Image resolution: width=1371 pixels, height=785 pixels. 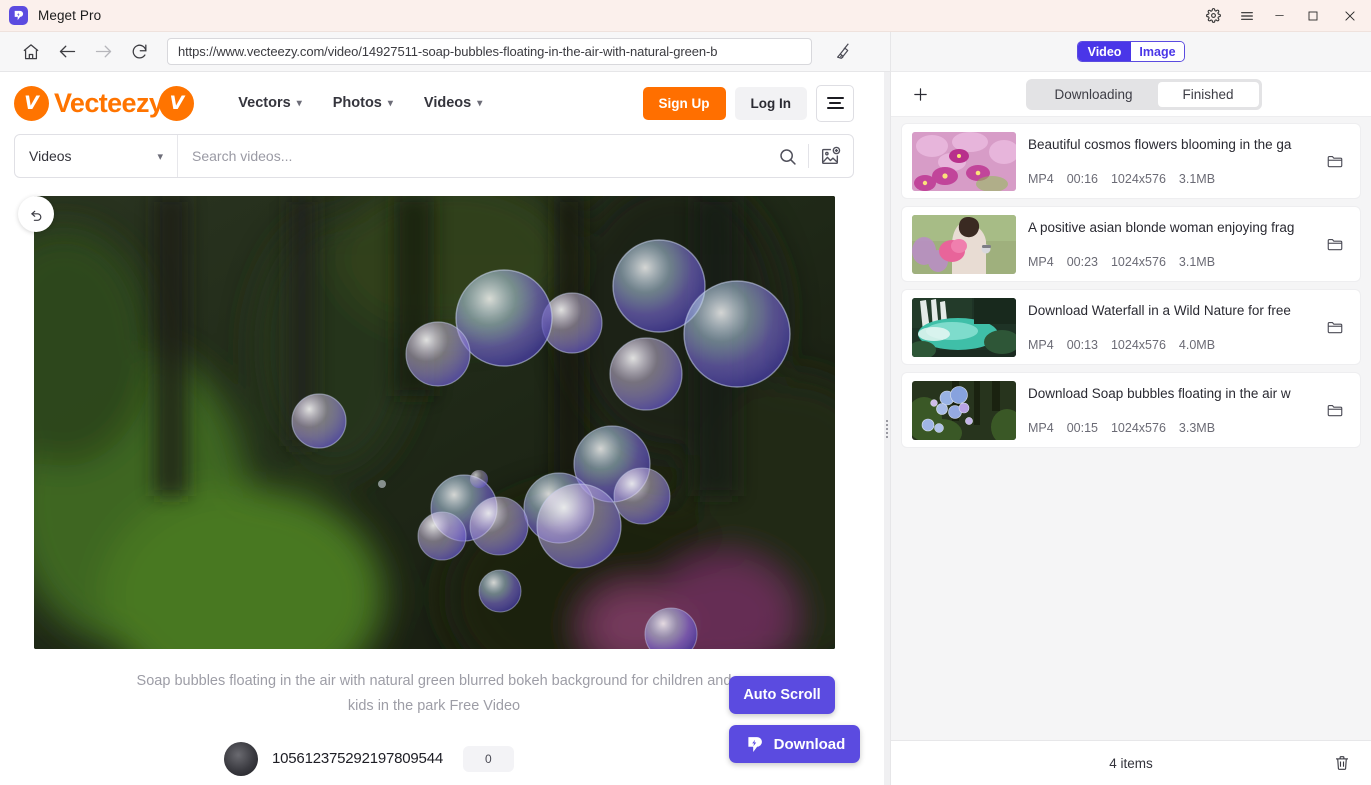 I want to click on download-button-label: Download, so click(x=809, y=744).